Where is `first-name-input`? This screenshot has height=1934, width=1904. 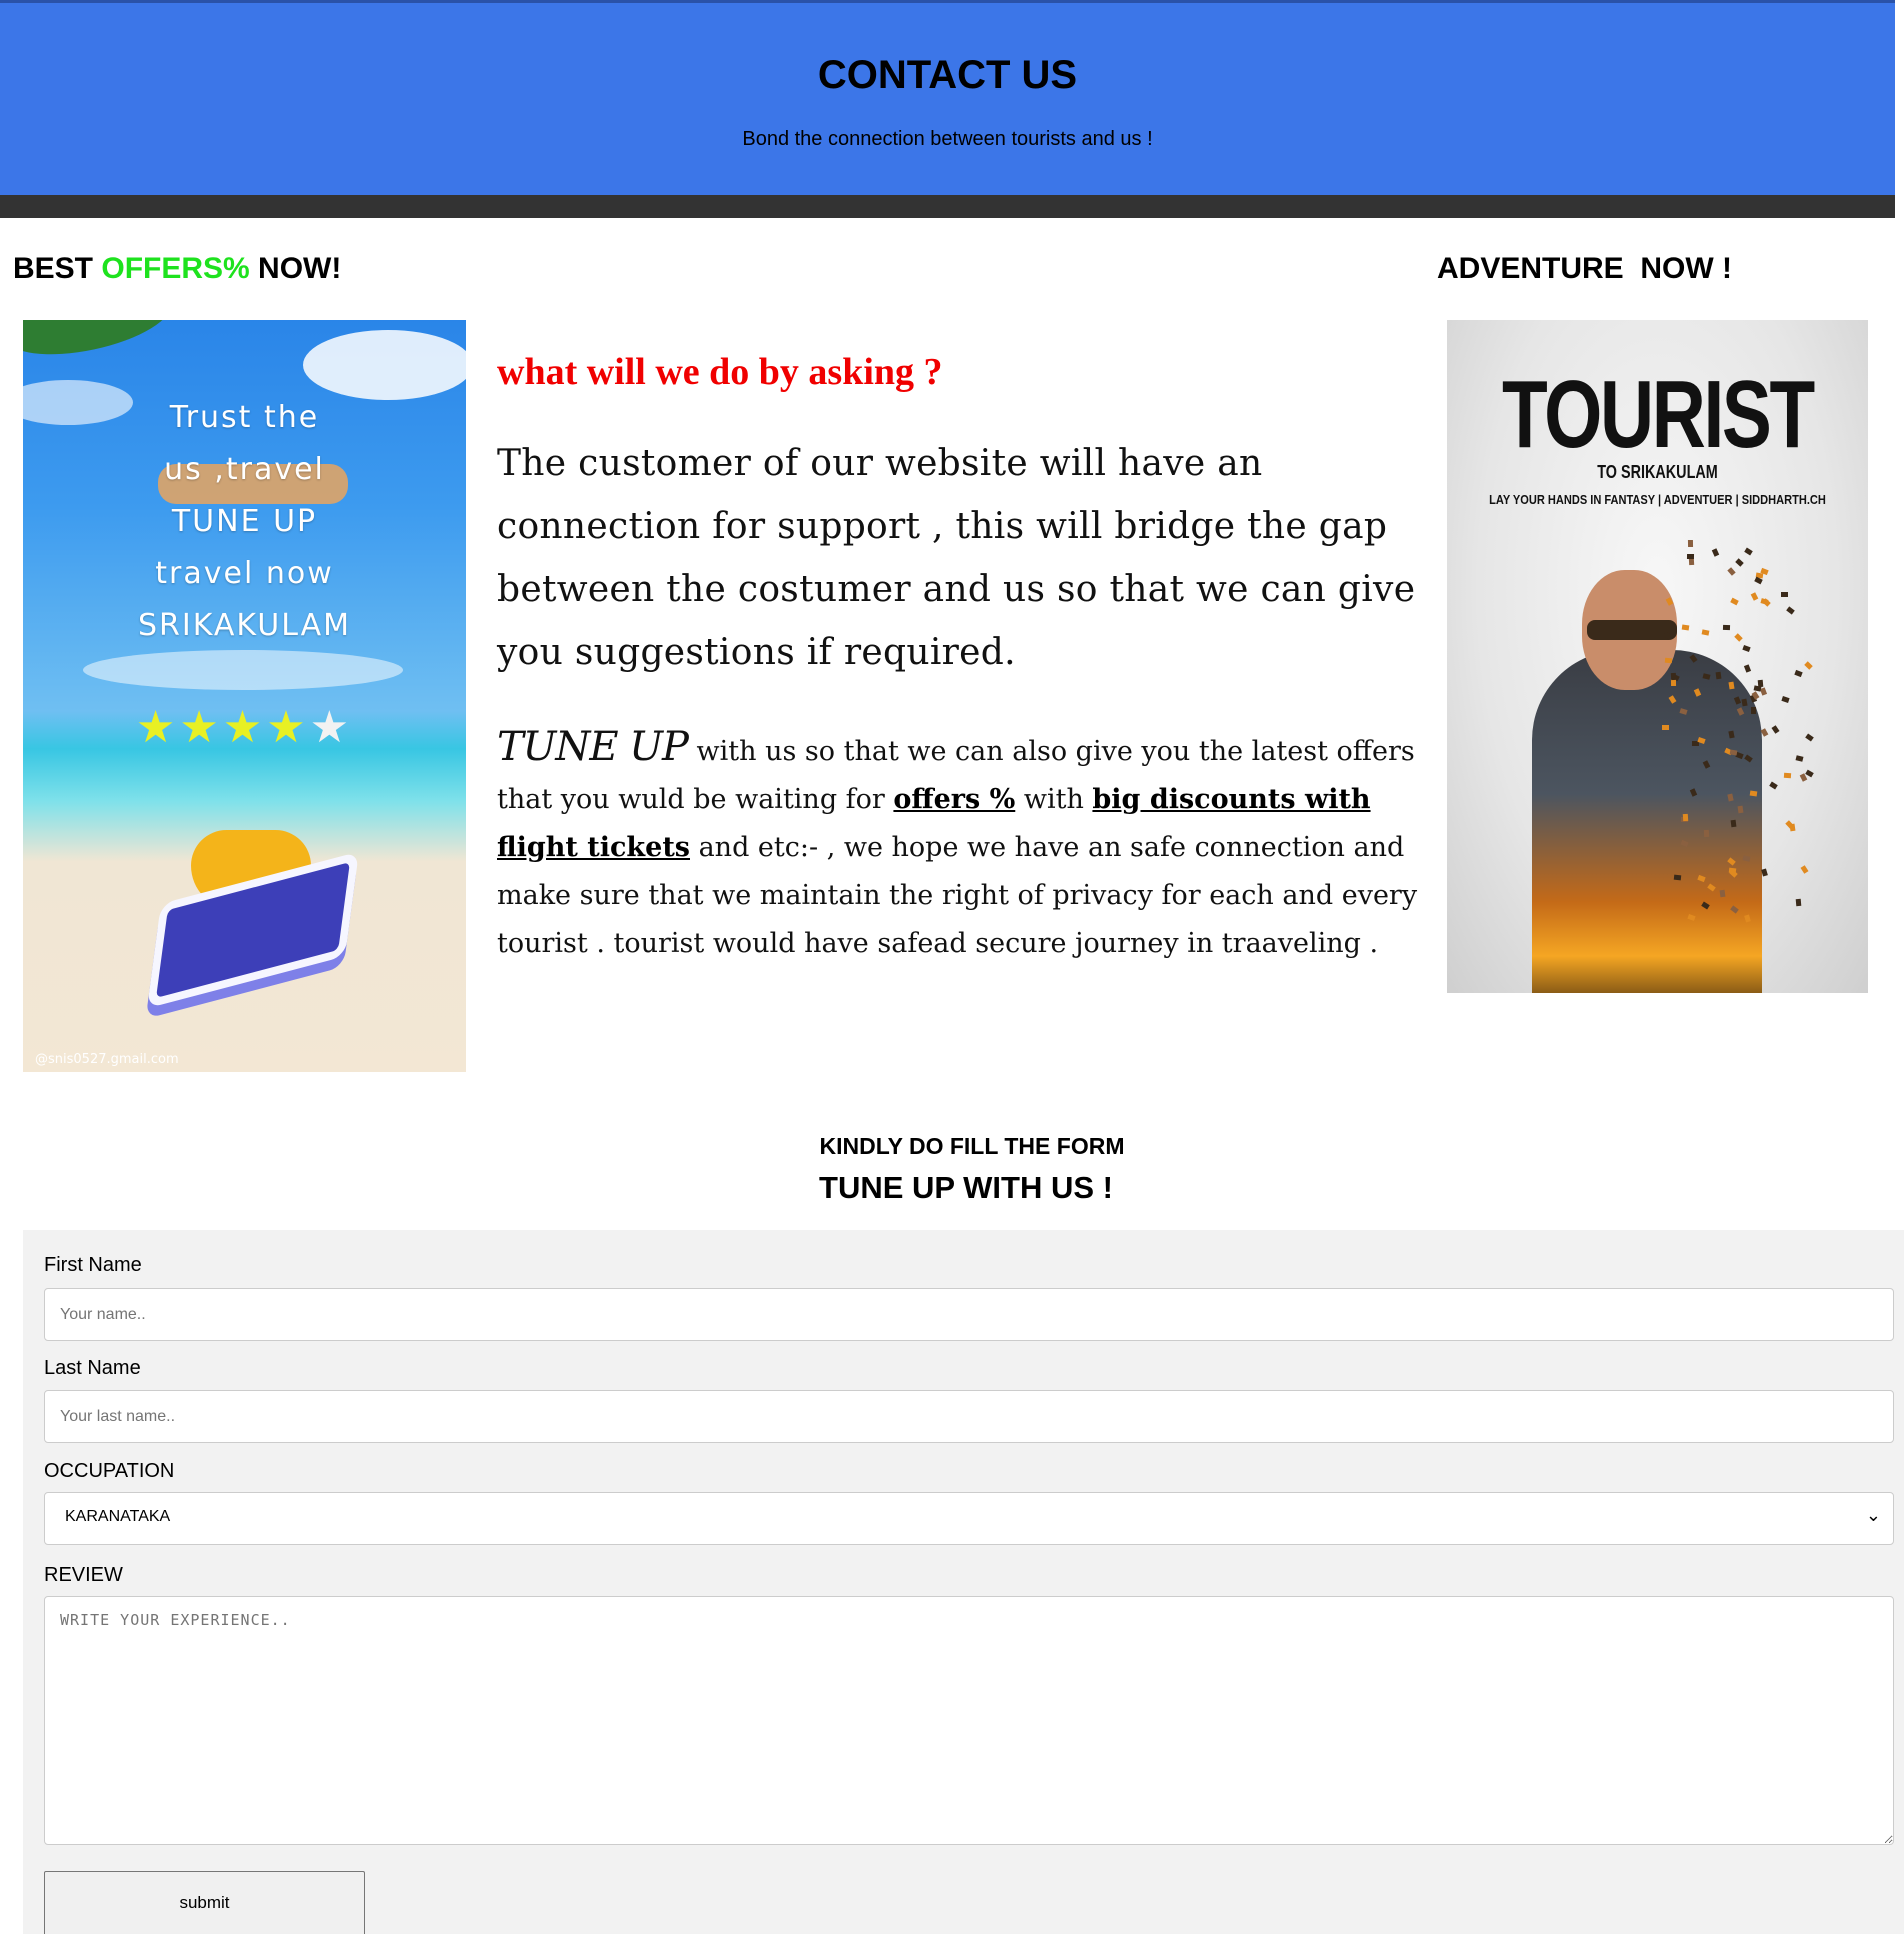
first-name-input is located at coordinates (969, 1314).